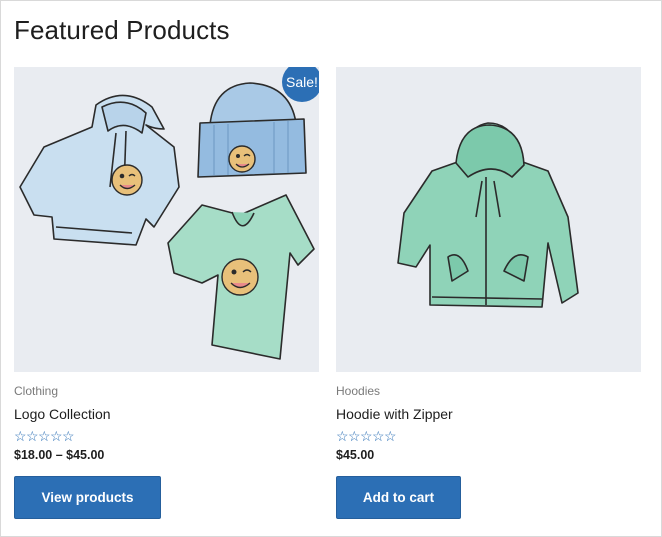  I want to click on product-title: Logo Collection, so click(166, 414).